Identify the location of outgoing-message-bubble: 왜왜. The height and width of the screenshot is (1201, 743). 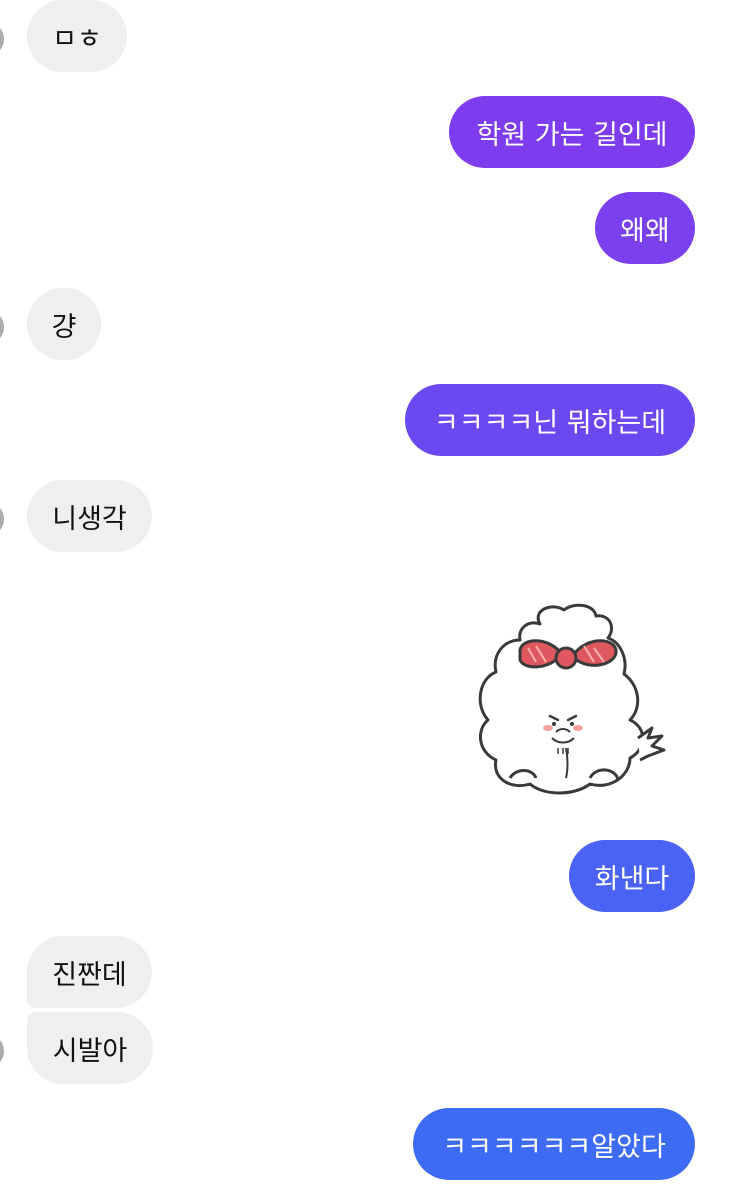
(645, 228).